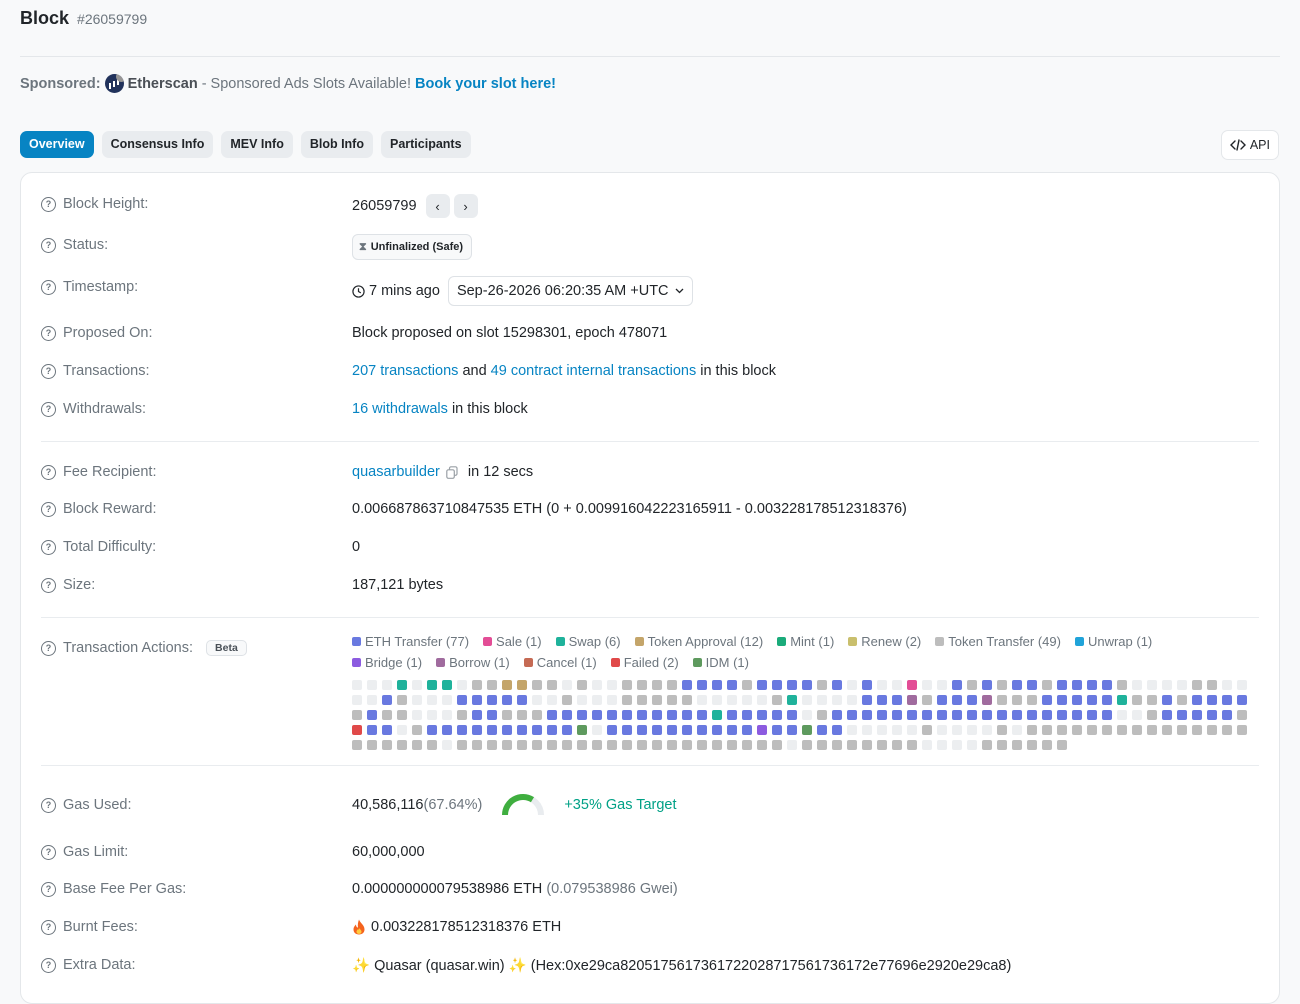  What do you see at coordinates (157, 144) in the screenshot?
I see `tab-consensus-info: Consensus Info` at bounding box center [157, 144].